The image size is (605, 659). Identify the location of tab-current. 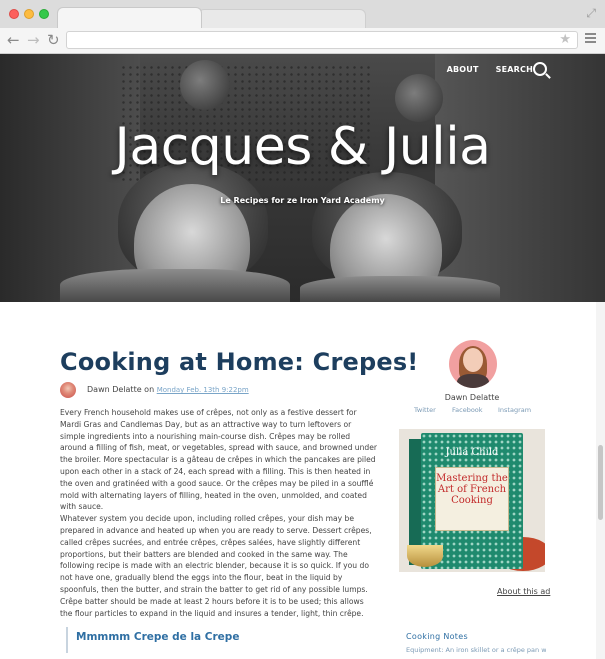
(129, 17).